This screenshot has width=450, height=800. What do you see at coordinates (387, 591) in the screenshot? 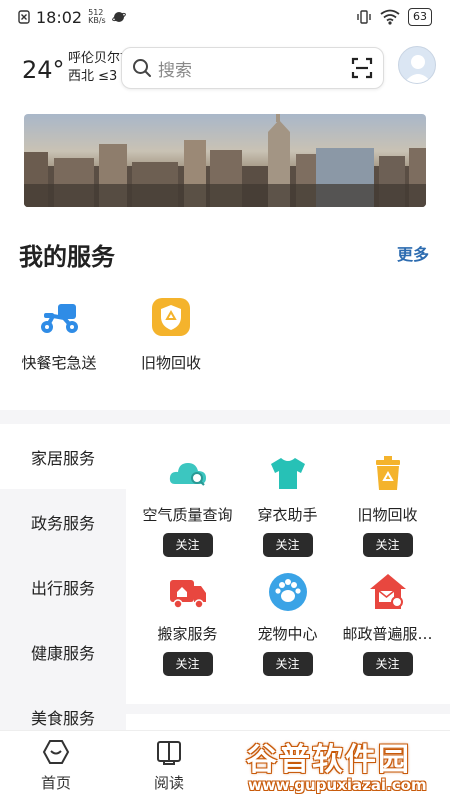
I see `mail-house-icon` at bounding box center [387, 591].